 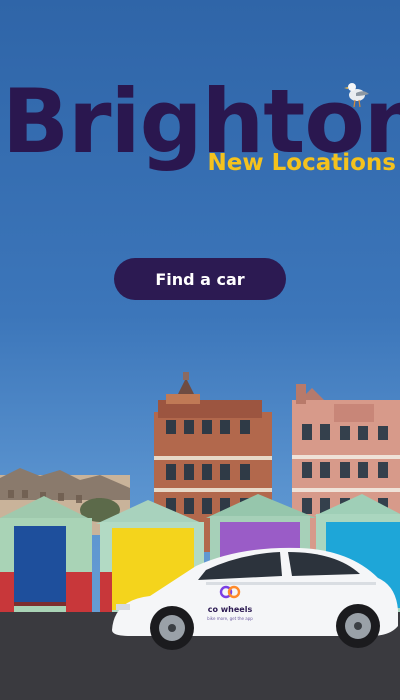 What do you see at coordinates (200, 279) in the screenshot?
I see `find-a-car-button: Find a car` at bounding box center [200, 279].